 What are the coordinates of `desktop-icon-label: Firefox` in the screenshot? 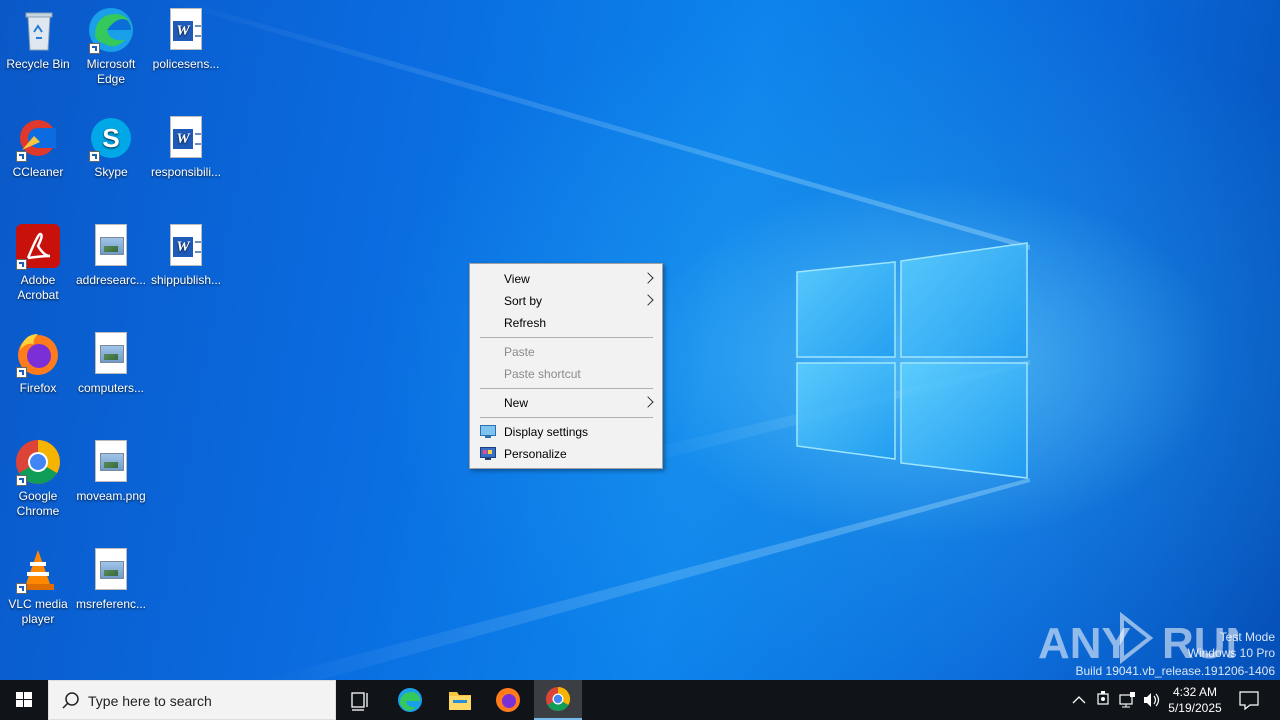 It's located at (38, 388).